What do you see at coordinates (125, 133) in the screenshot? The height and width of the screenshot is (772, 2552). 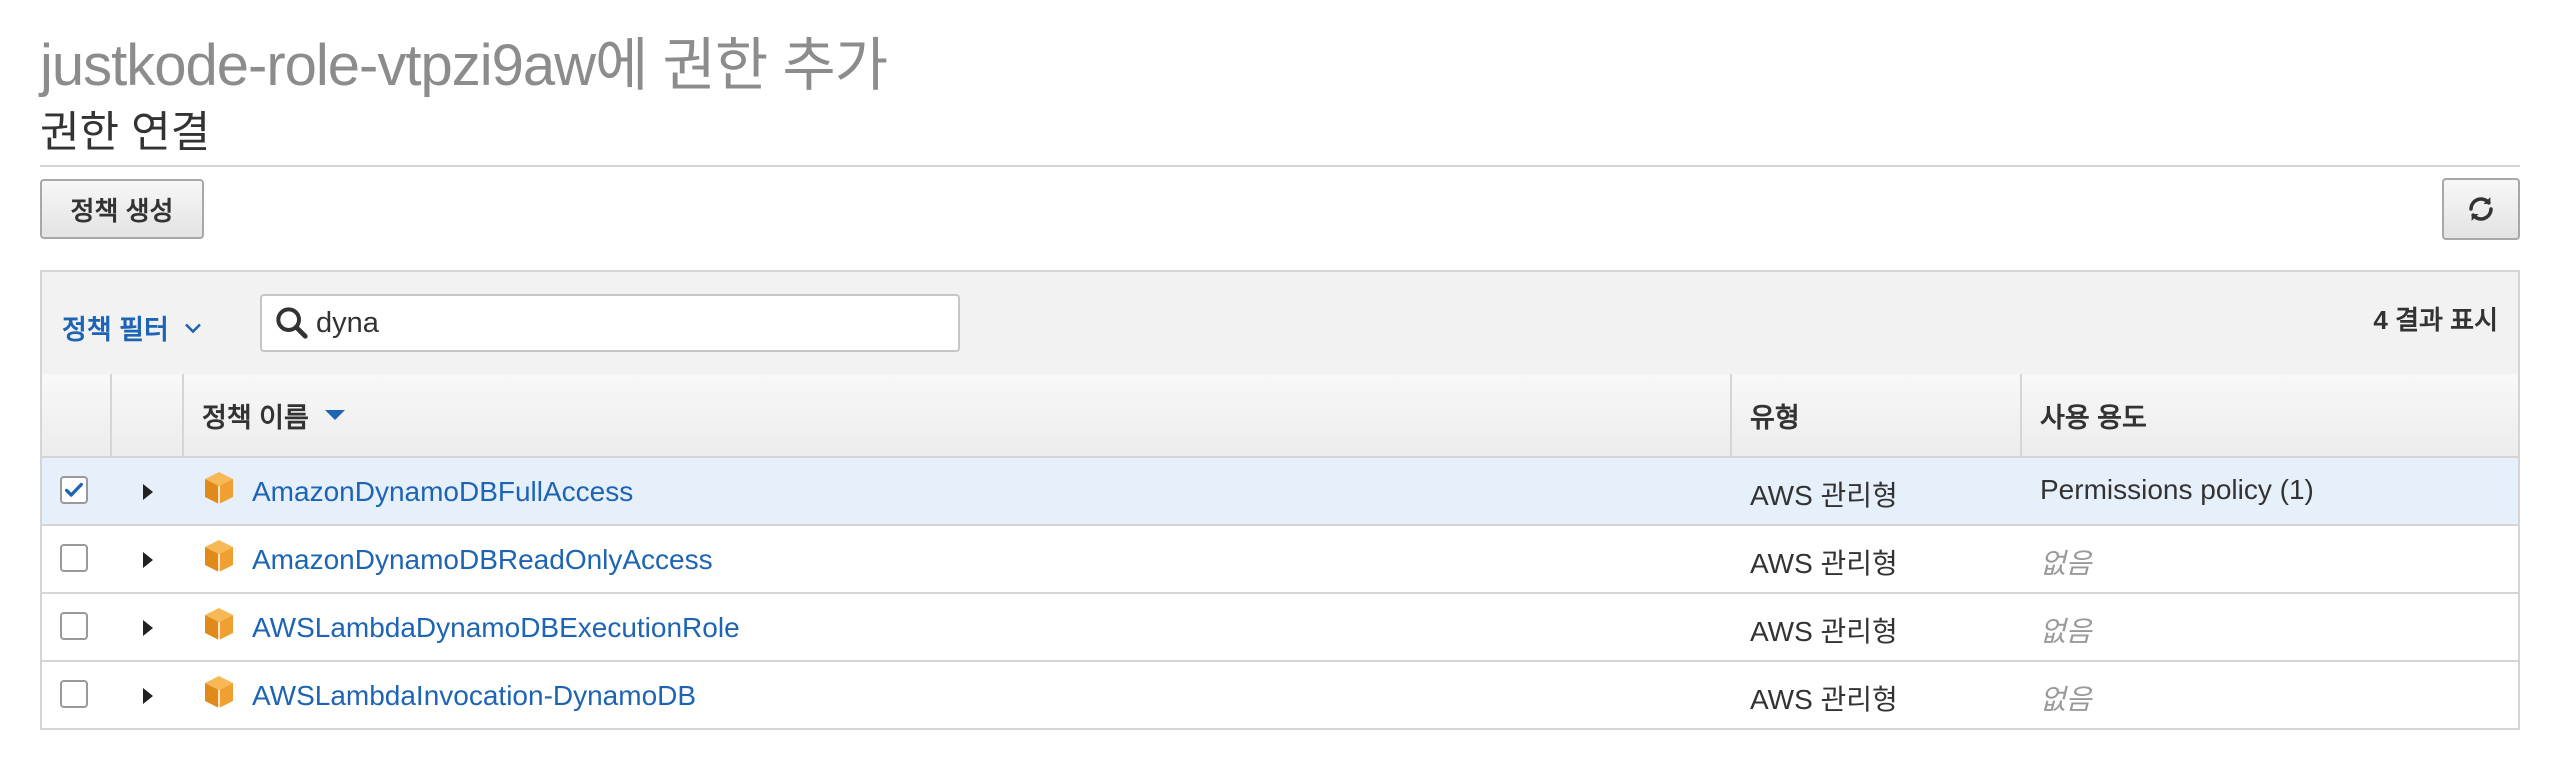 I see `section-title: 권한 연결` at bounding box center [125, 133].